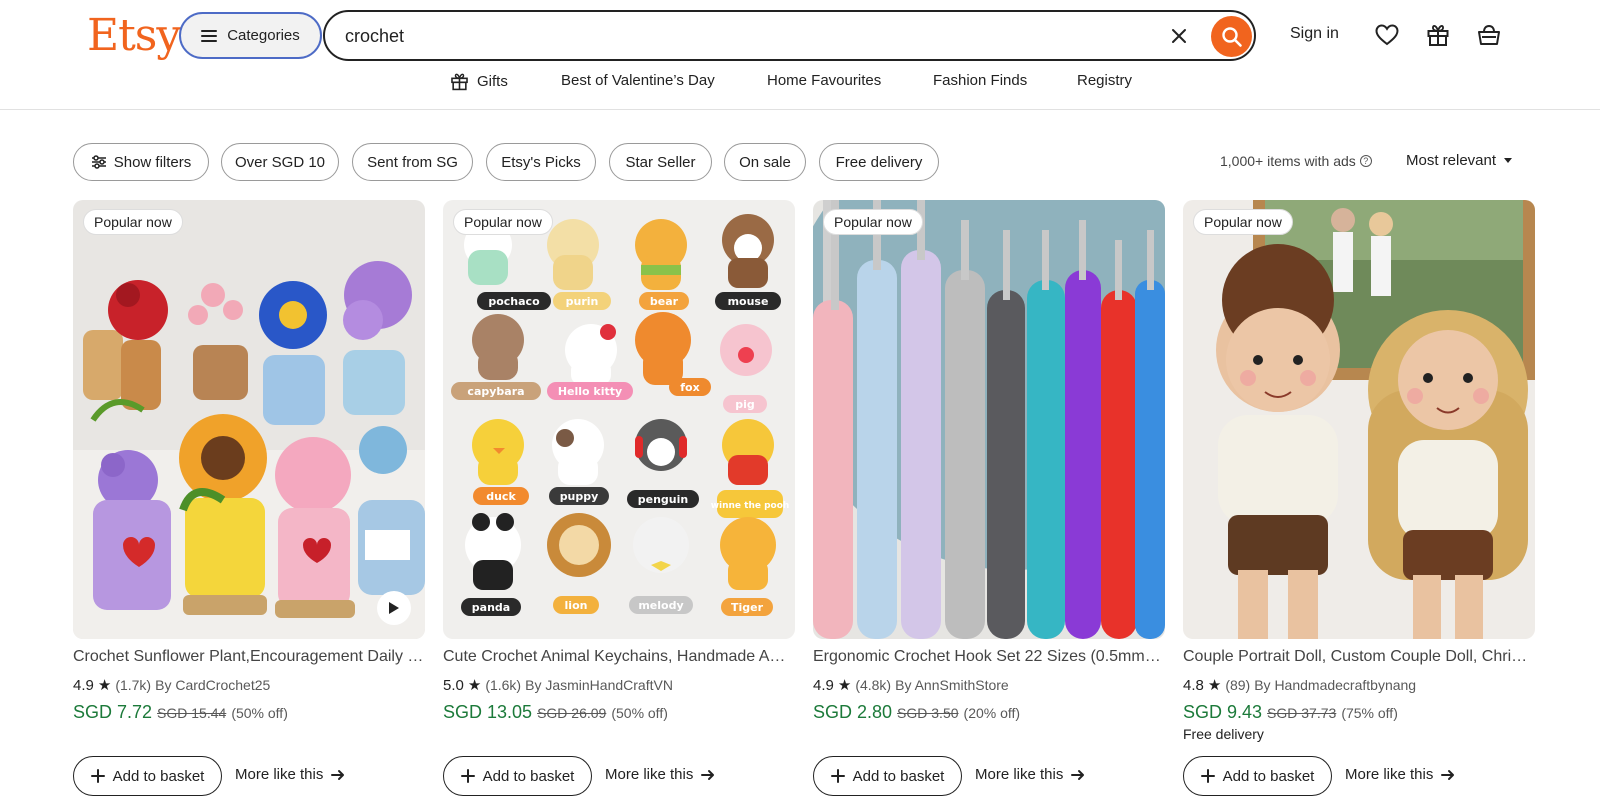 Image resolution: width=1600 pixels, height=811 pixels. Describe the element at coordinates (1290, 712) in the screenshot. I see `price-row: SGD 9.43 SGD 37.73 (75% off)` at that location.